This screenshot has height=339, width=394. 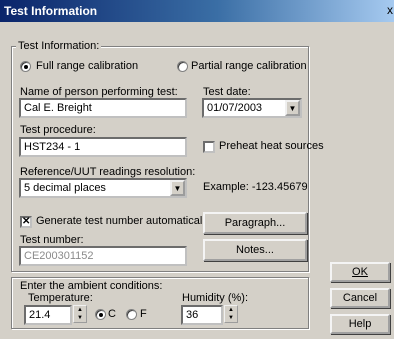 I want to click on temperature-input: 21.4, so click(x=48, y=315).